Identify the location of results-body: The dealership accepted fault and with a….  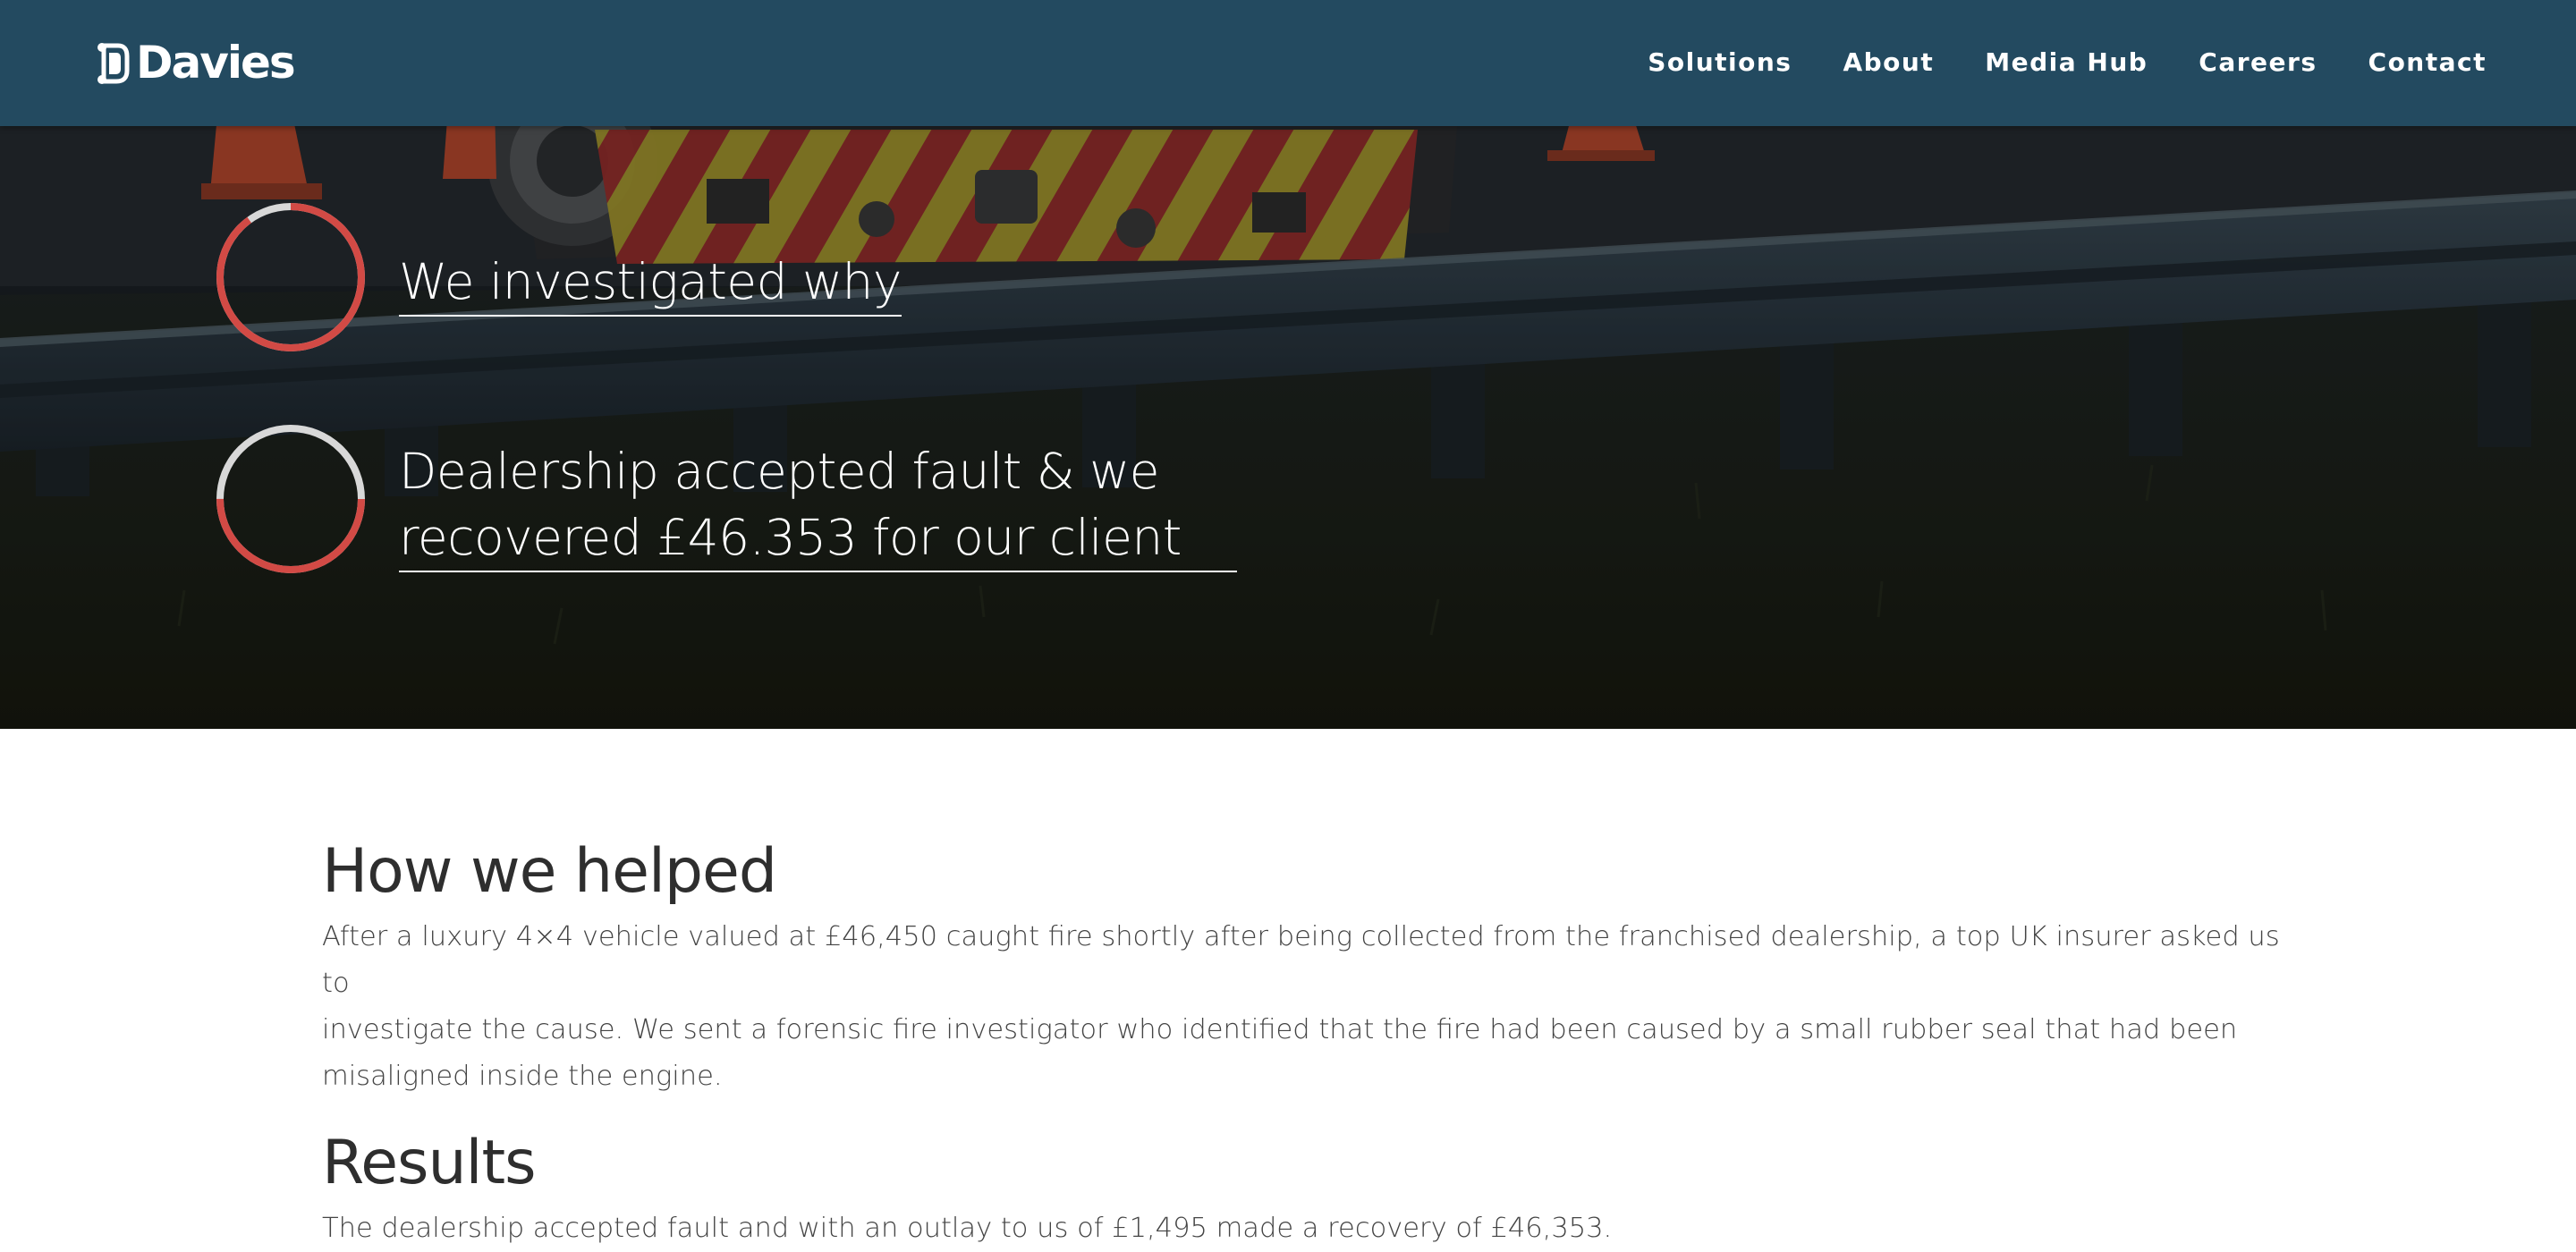
(1306, 1228).